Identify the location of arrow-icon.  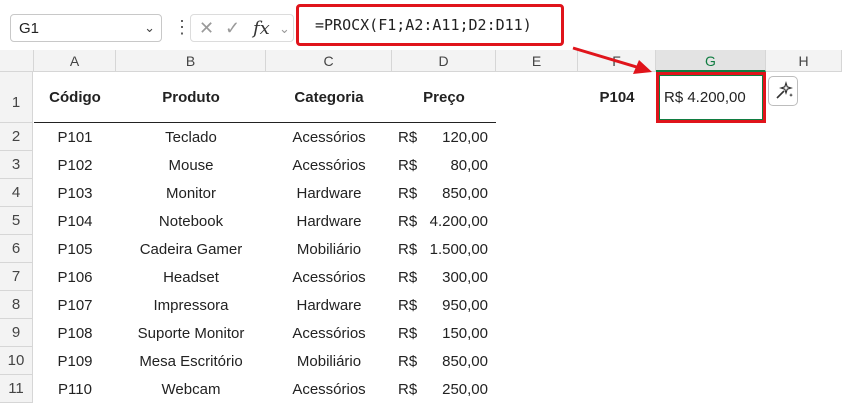
(612, 60).